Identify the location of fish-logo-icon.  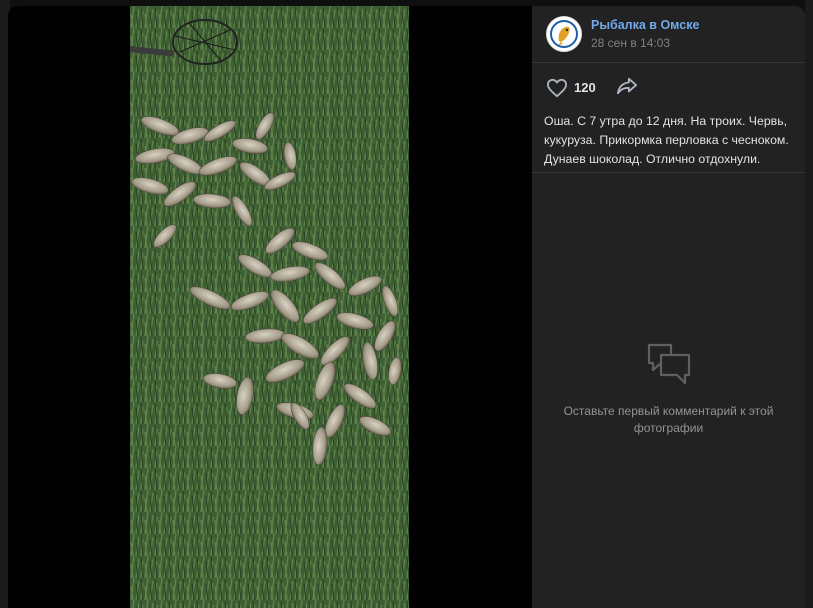
(564, 34).